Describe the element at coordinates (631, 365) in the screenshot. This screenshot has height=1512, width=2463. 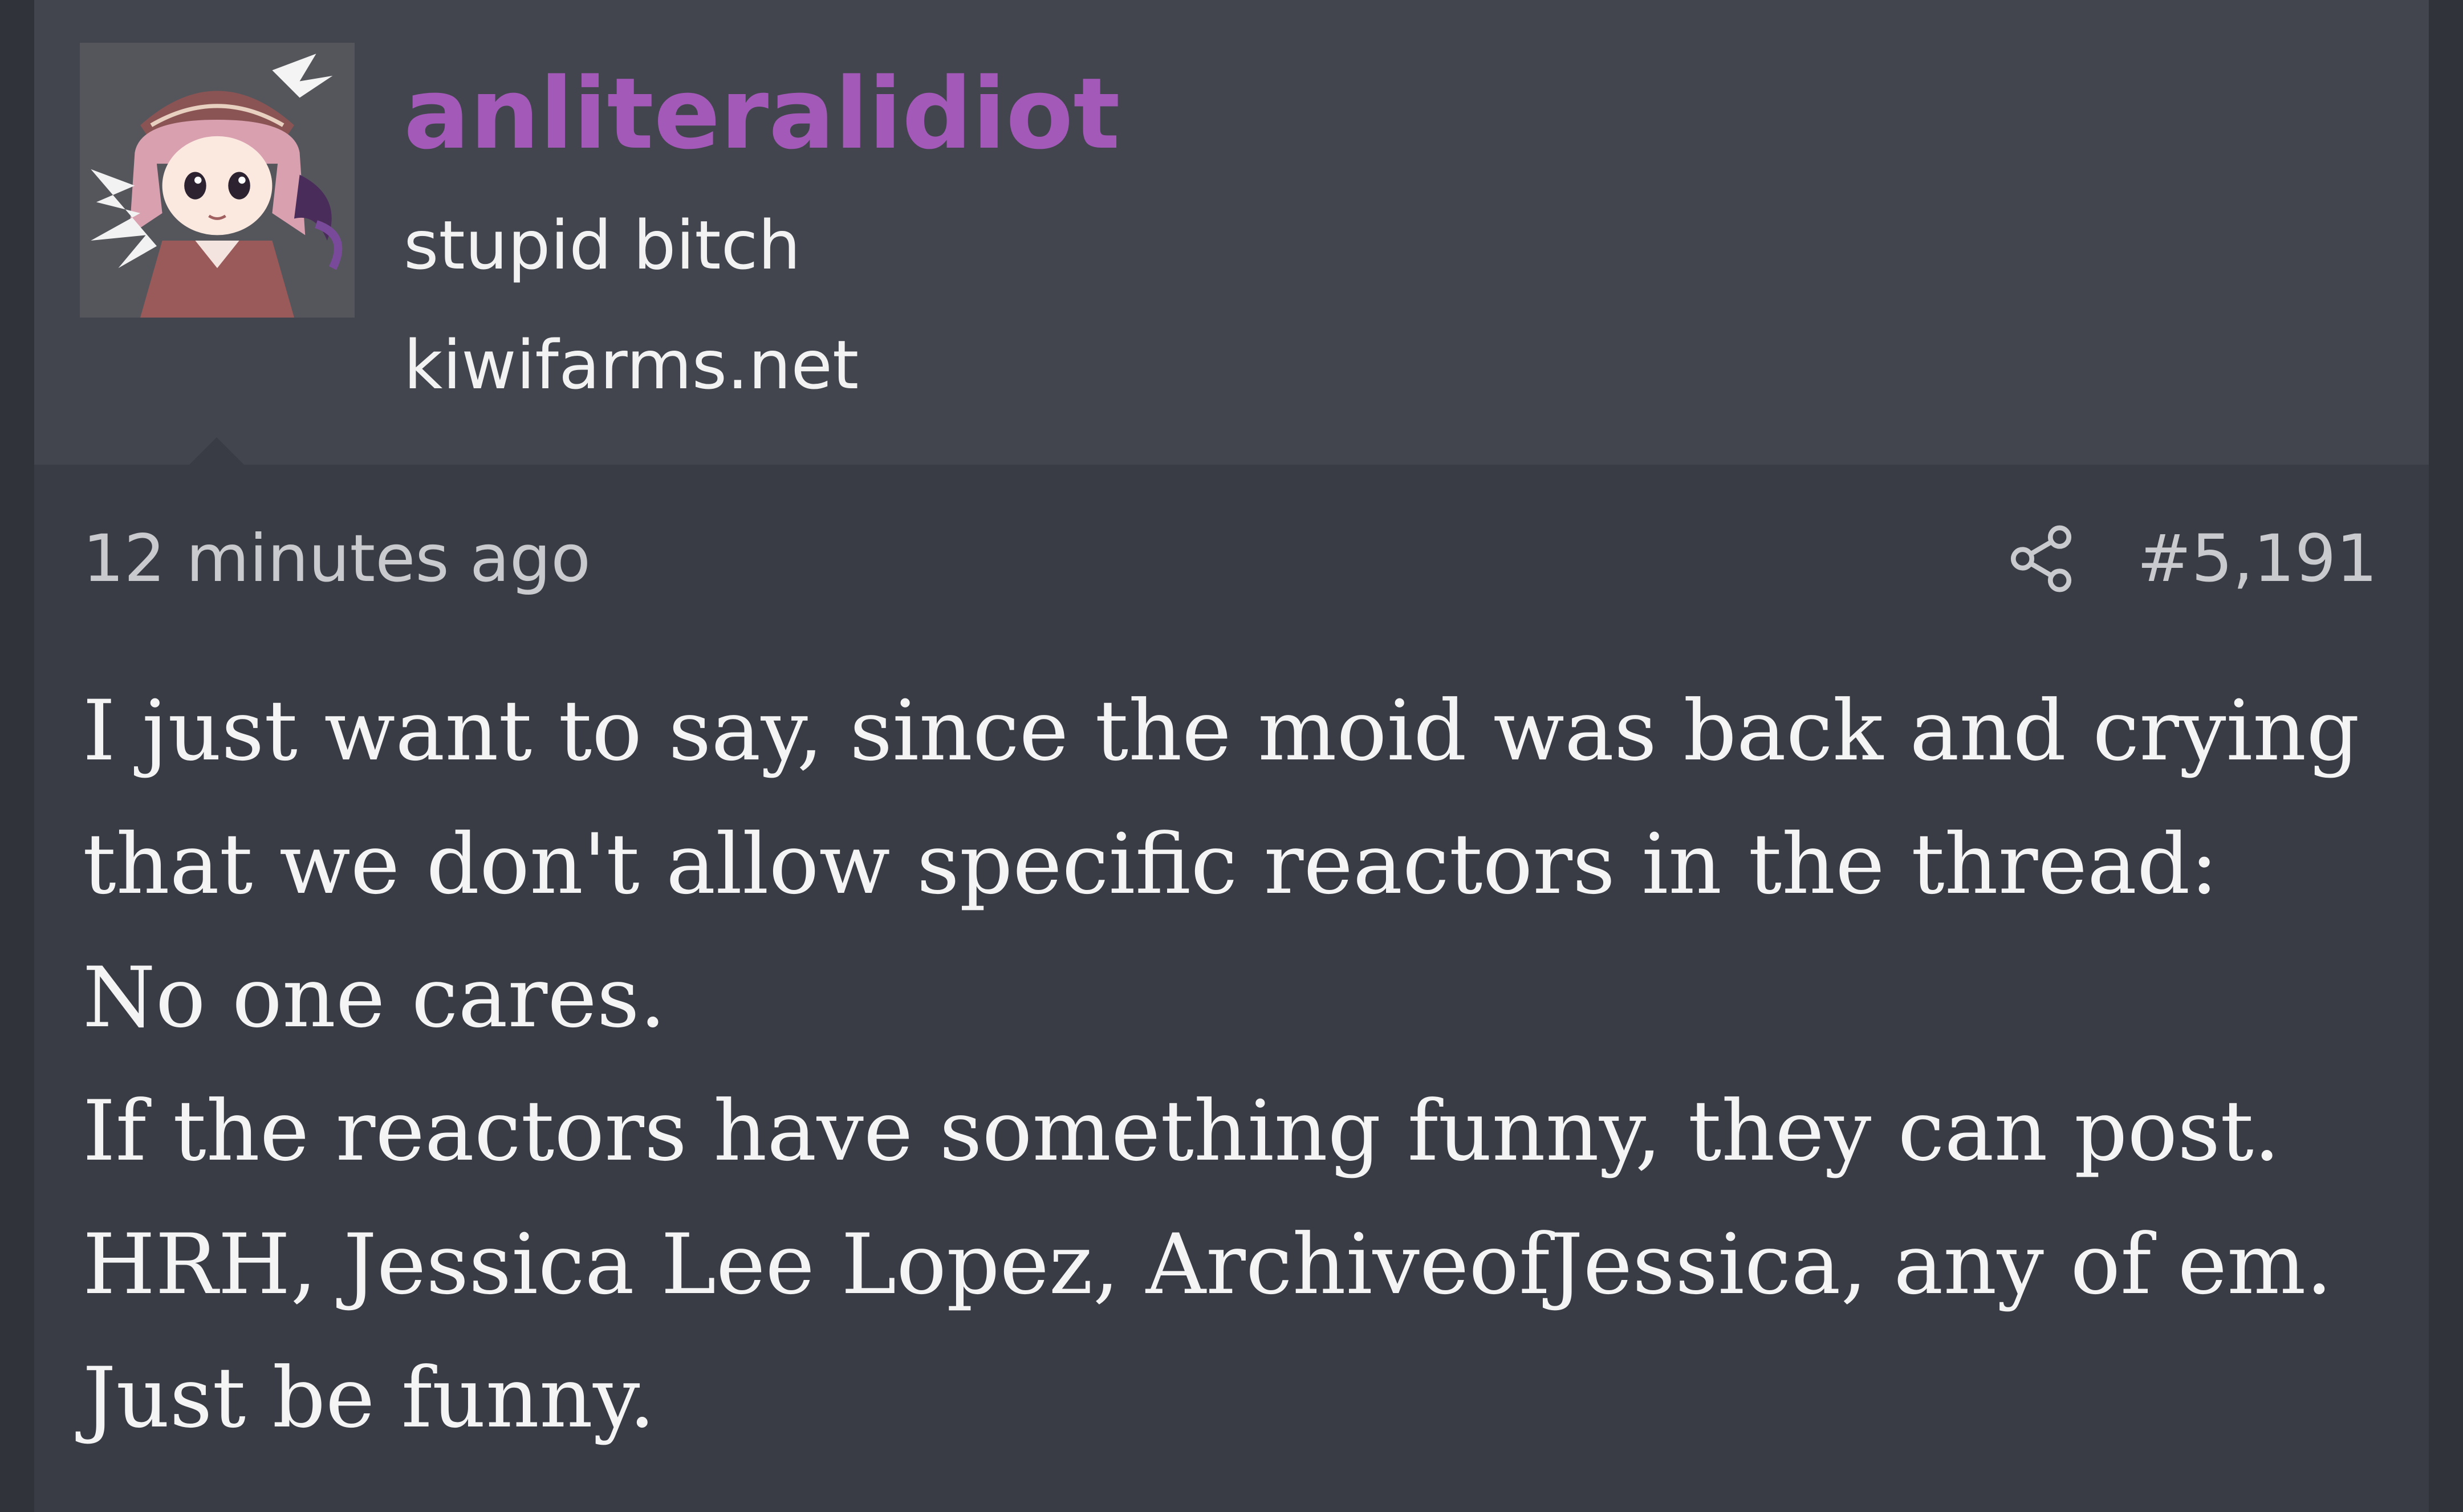
I see `user-site-label: kiwifarms.net` at that location.